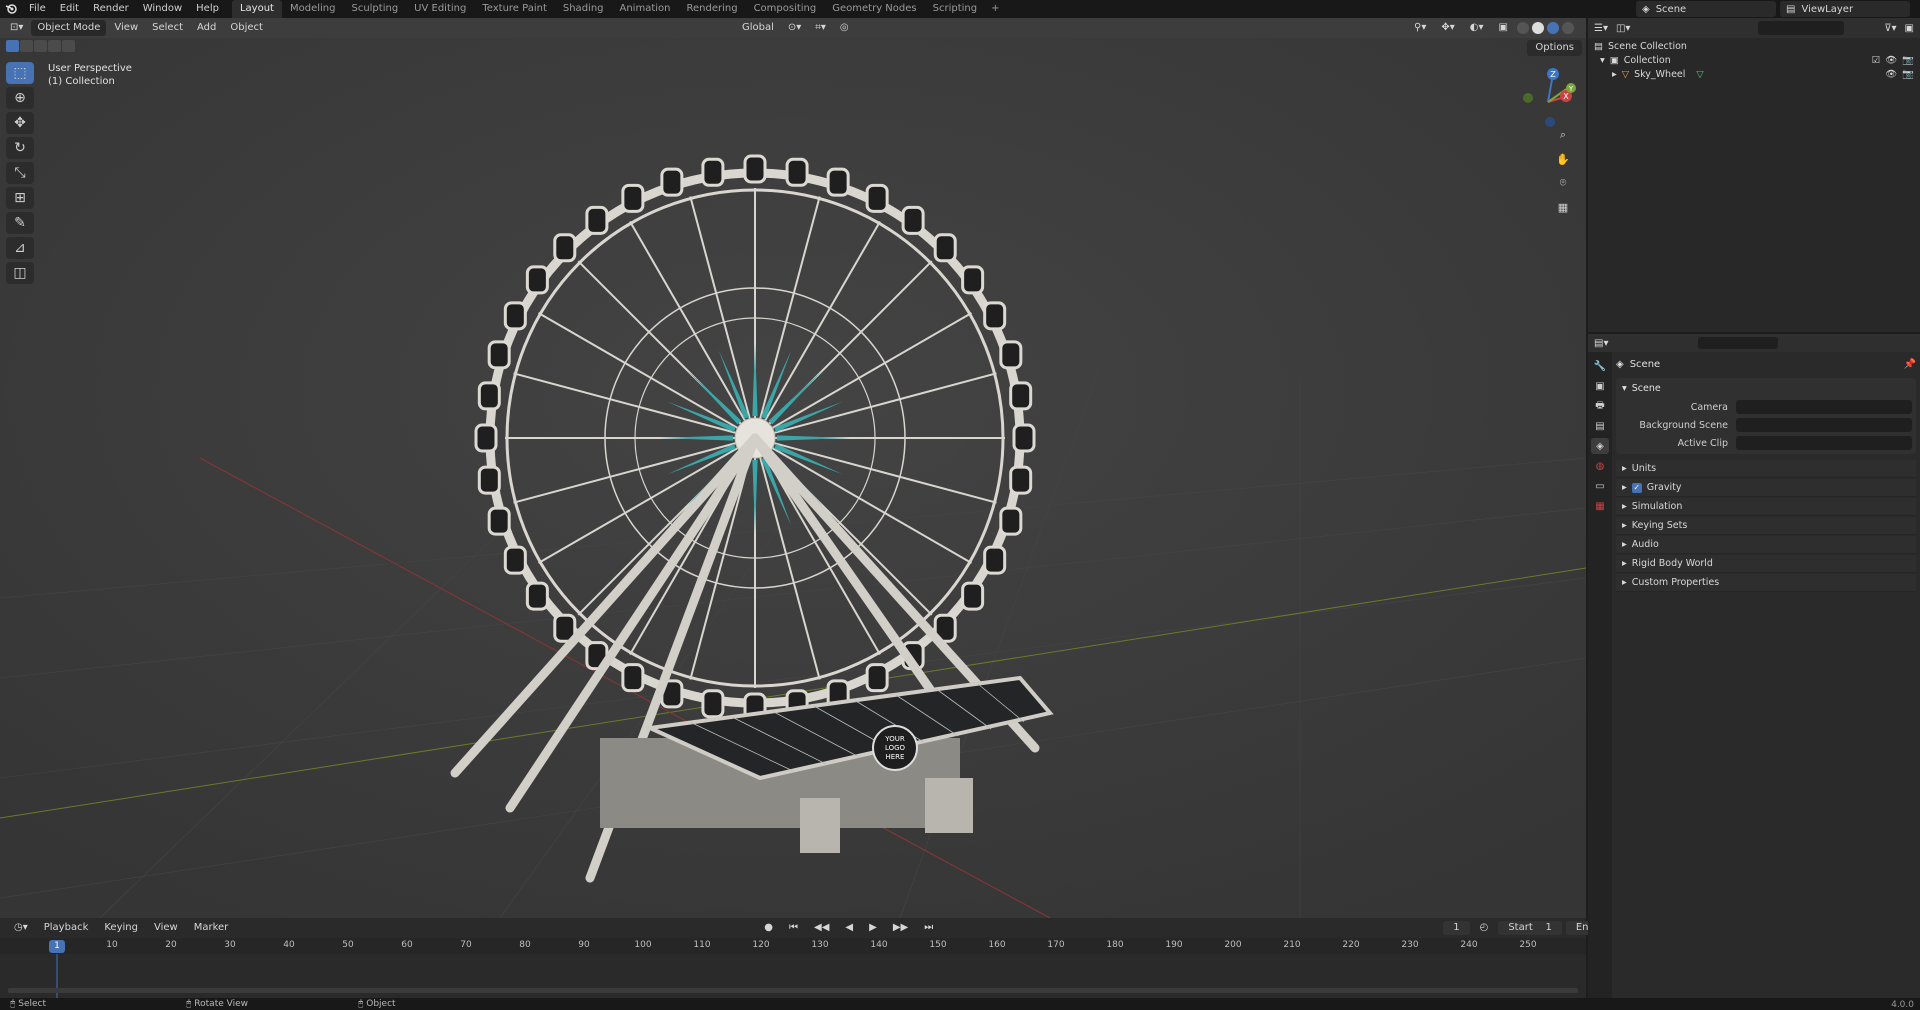 The height and width of the screenshot is (1010, 1920). I want to click on frame-cursor: 1, so click(57, 946).